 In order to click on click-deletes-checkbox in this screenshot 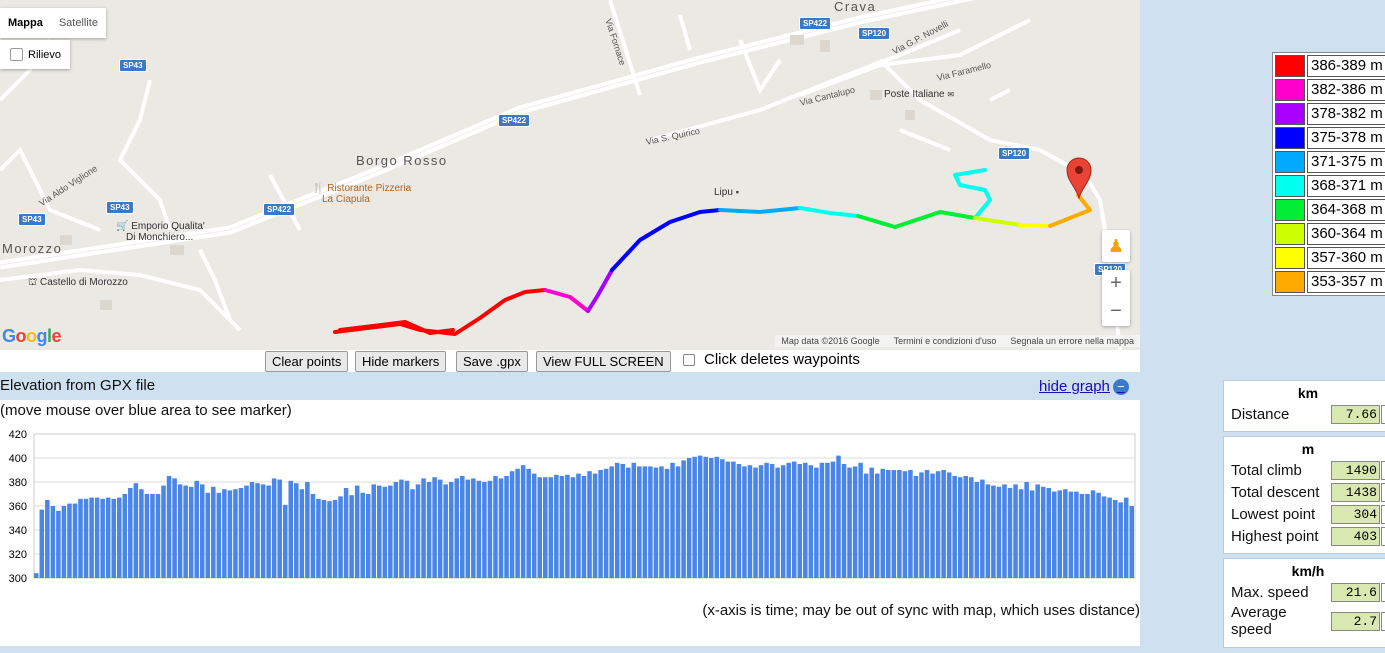, I will do `click(689, 359)`.